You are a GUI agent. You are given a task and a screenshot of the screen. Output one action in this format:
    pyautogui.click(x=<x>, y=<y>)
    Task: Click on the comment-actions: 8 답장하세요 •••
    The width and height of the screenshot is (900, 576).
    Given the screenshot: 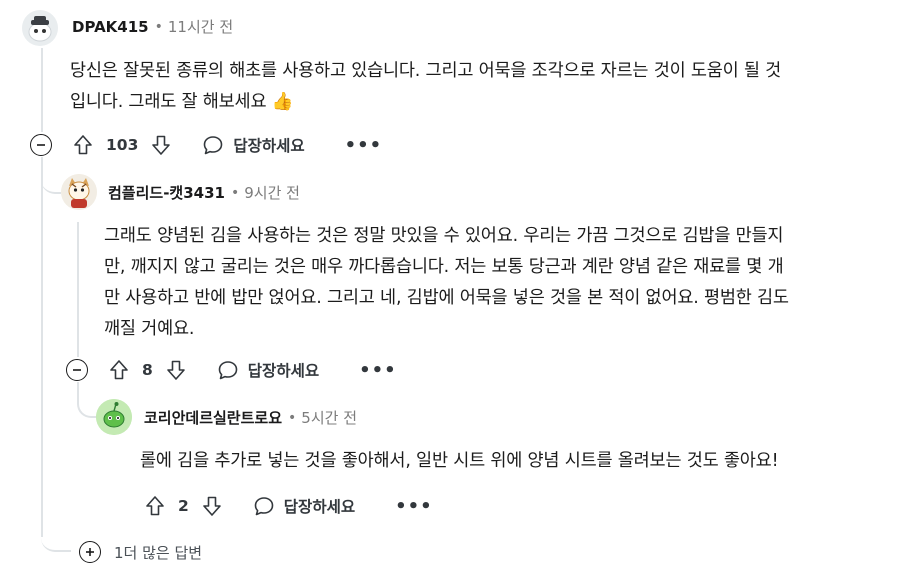 What is the action you would take?
    pyautogui.click(x=252, y=370)
    